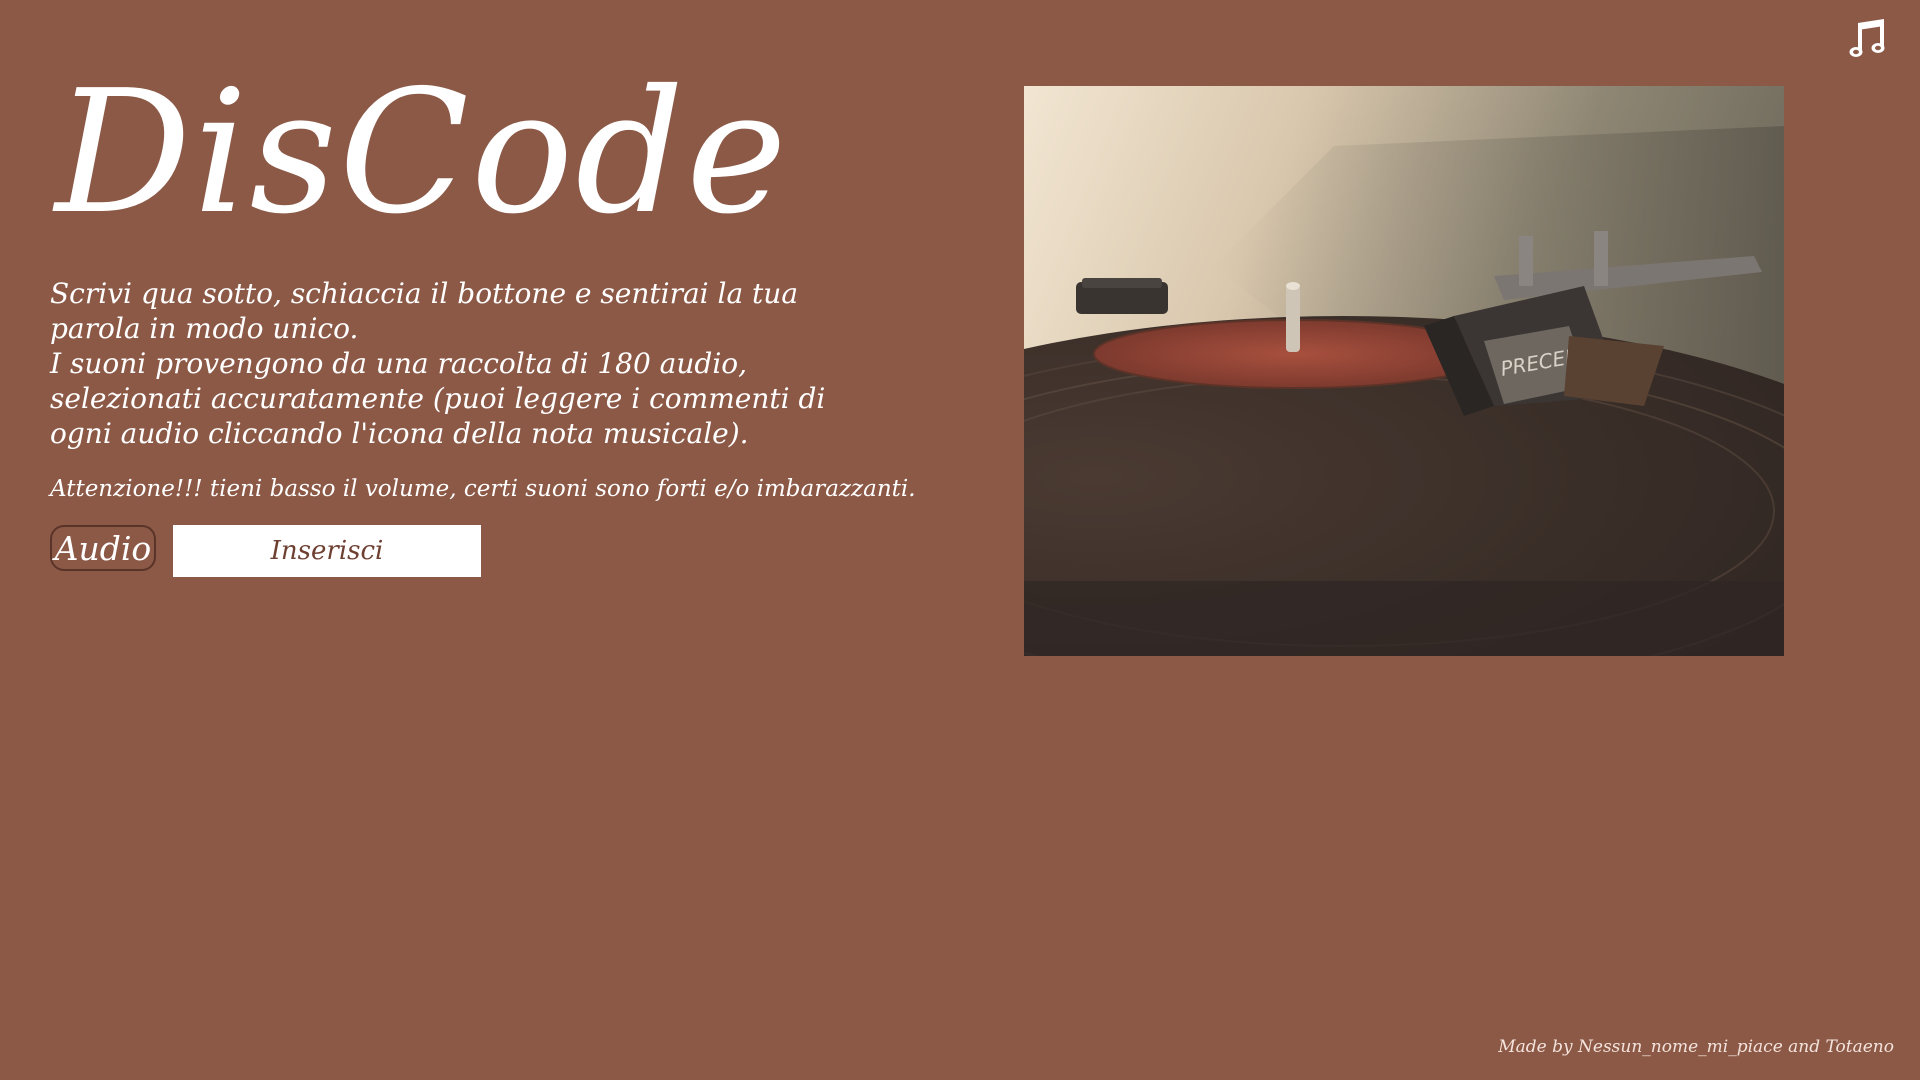 The height and width of the screenshot is (1080, 1920). What do you see at coordinates (327, 551) in the screenshot?
I see `word-input` at bounding box center [327, 551].